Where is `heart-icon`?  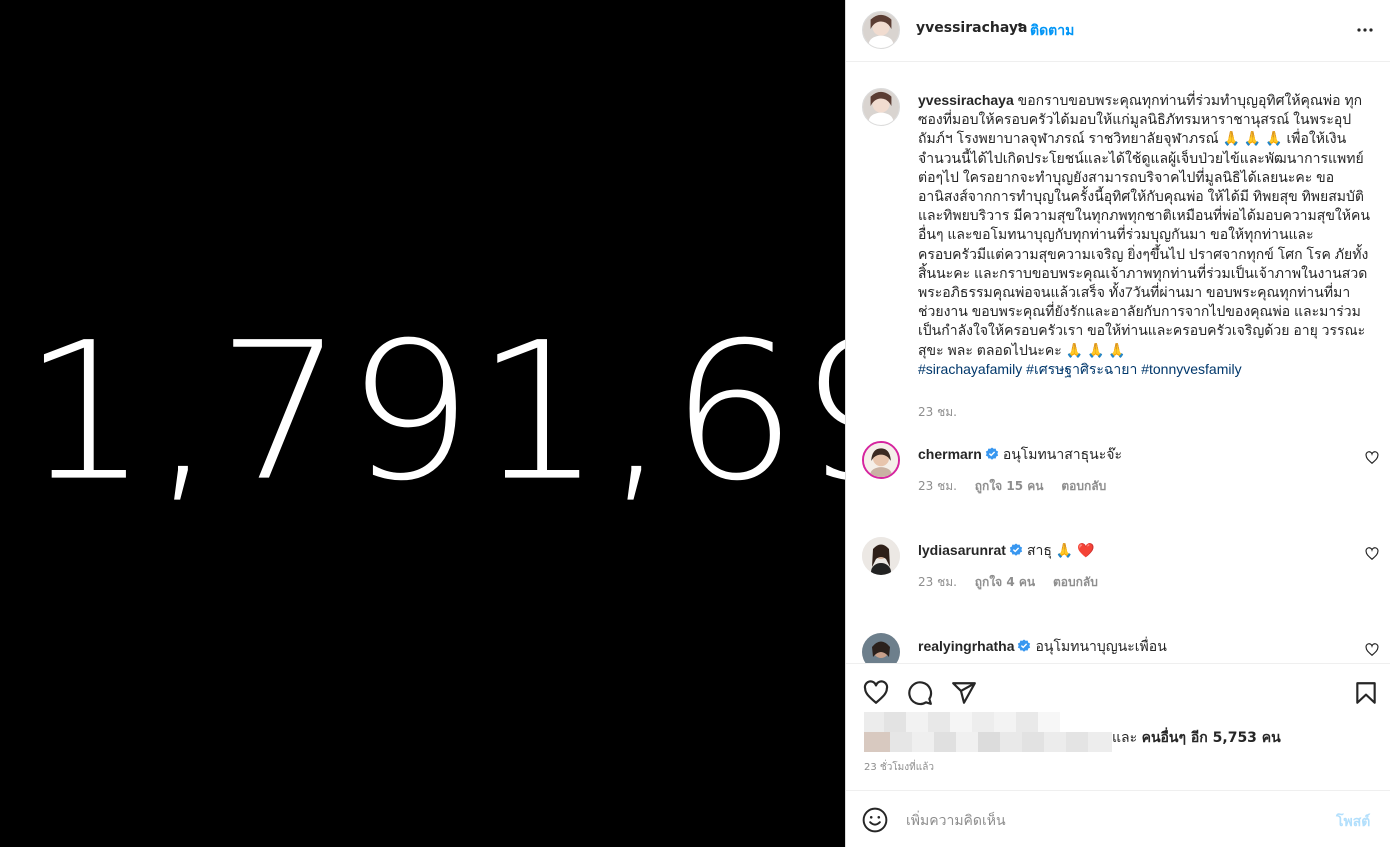 heart-icon is located at coordinates (876, 693).